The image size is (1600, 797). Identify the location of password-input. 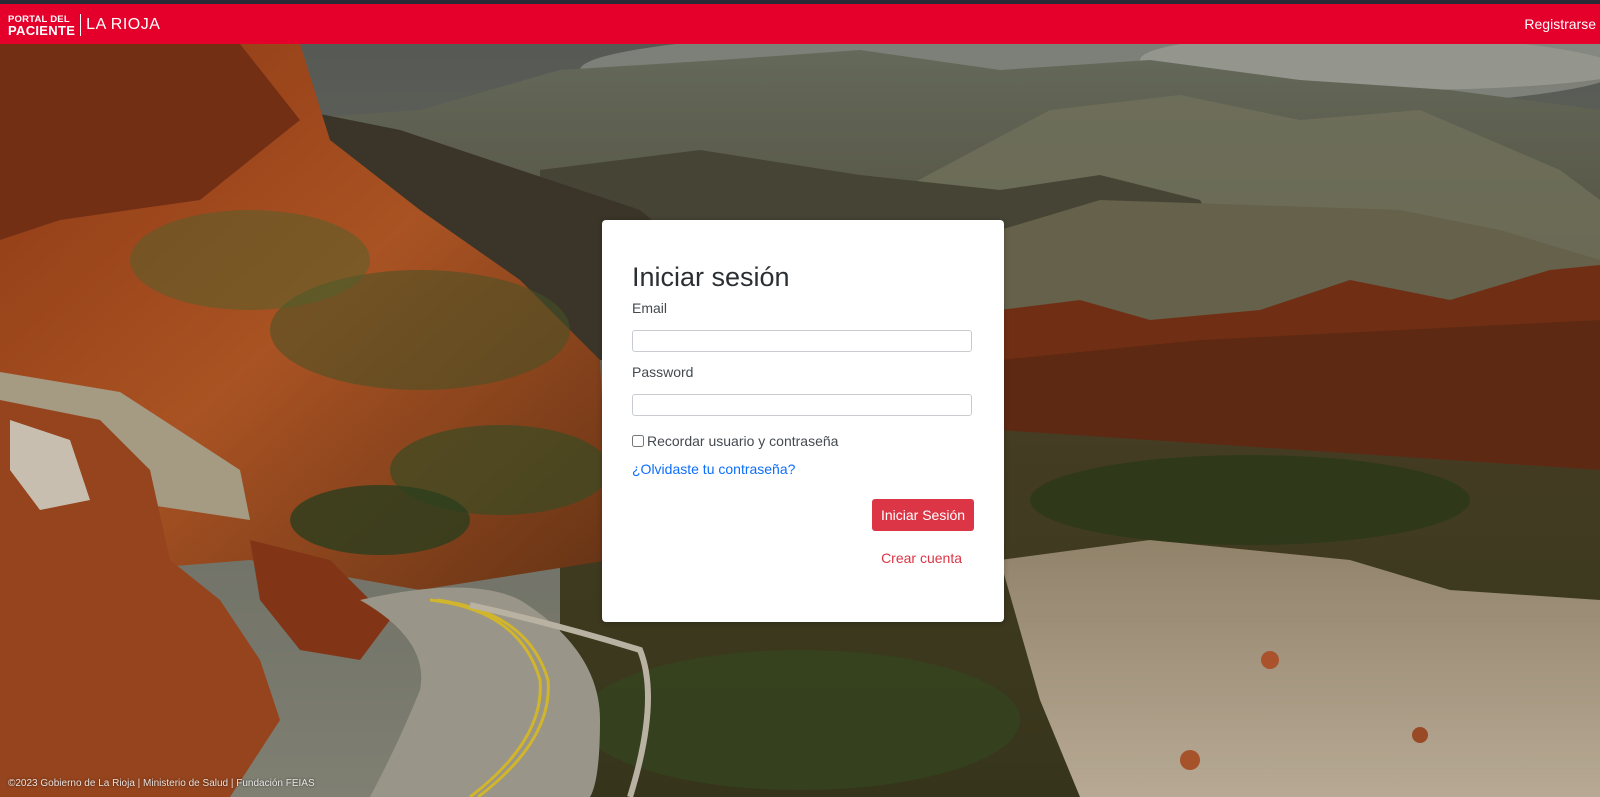
(802, 405).